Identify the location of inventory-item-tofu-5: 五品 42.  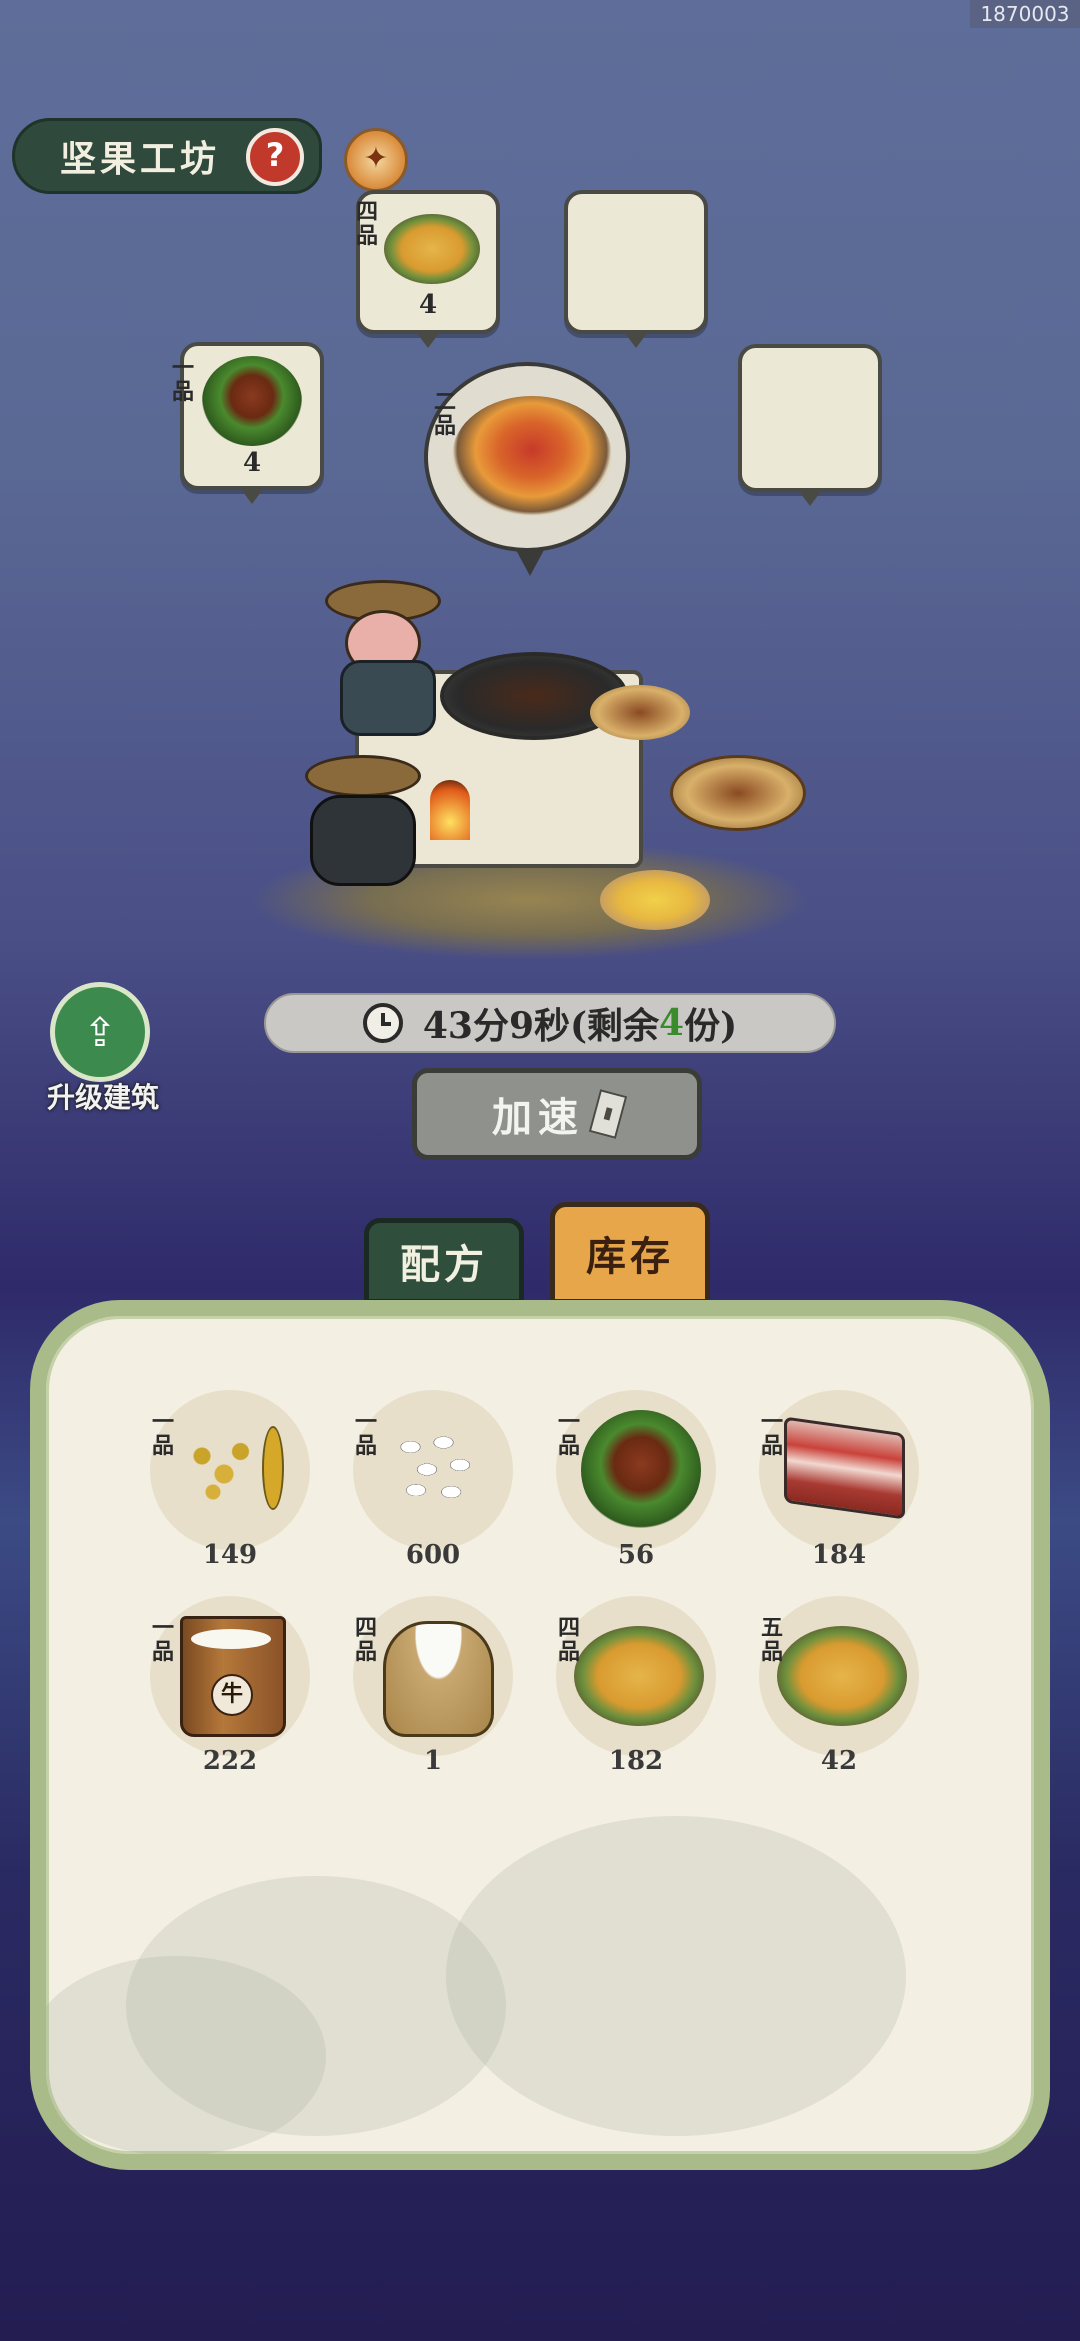
(844, 1686).